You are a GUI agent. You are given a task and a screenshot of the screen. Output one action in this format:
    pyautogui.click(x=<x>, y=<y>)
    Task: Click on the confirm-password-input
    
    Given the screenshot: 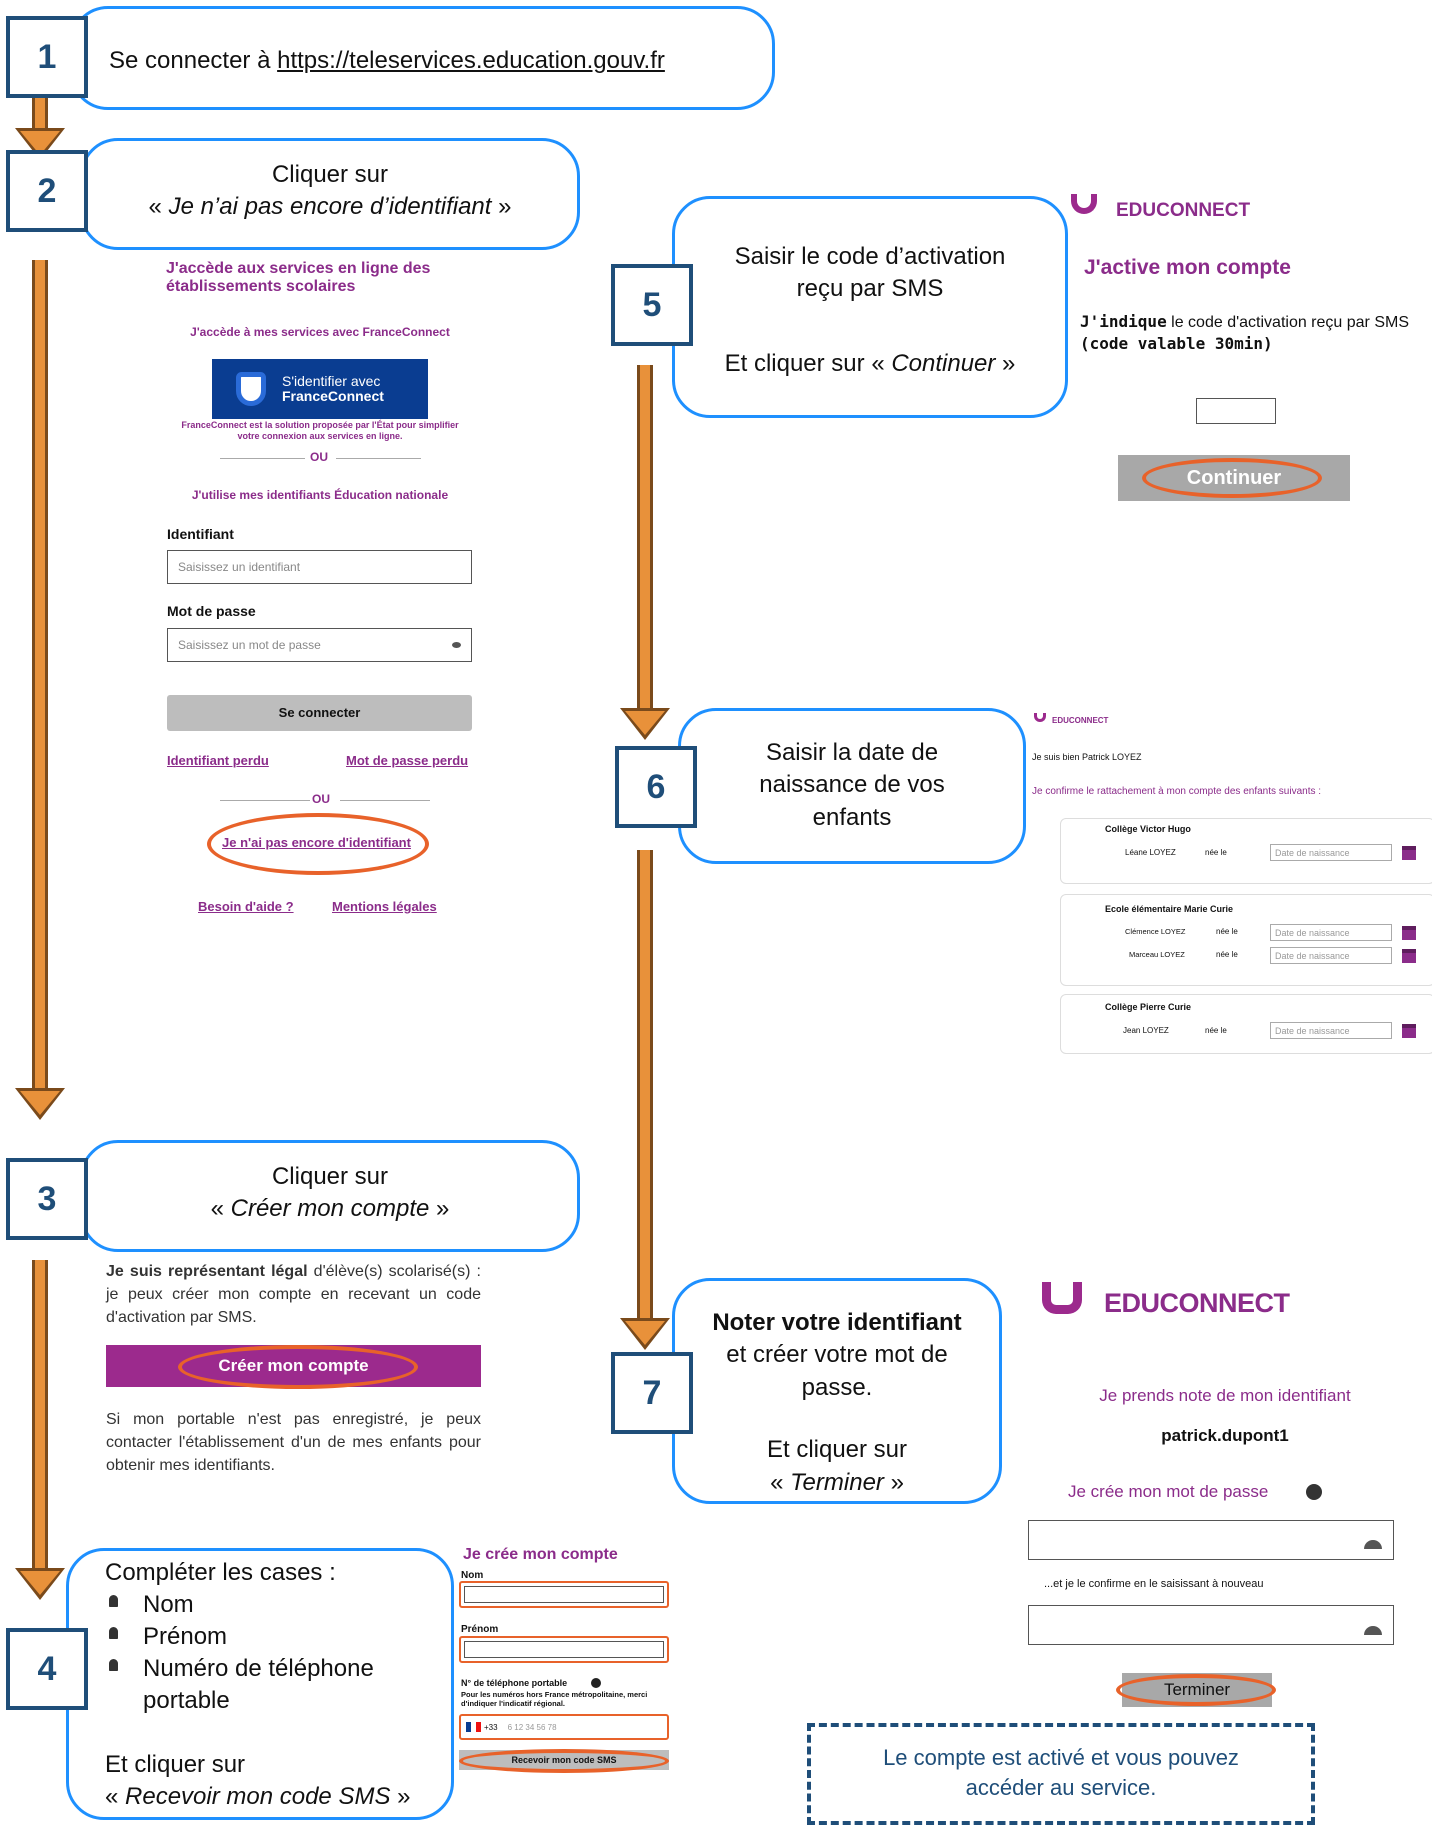 What is the action you would take?
    pyautogui.click(x=1211, y=1625)
    